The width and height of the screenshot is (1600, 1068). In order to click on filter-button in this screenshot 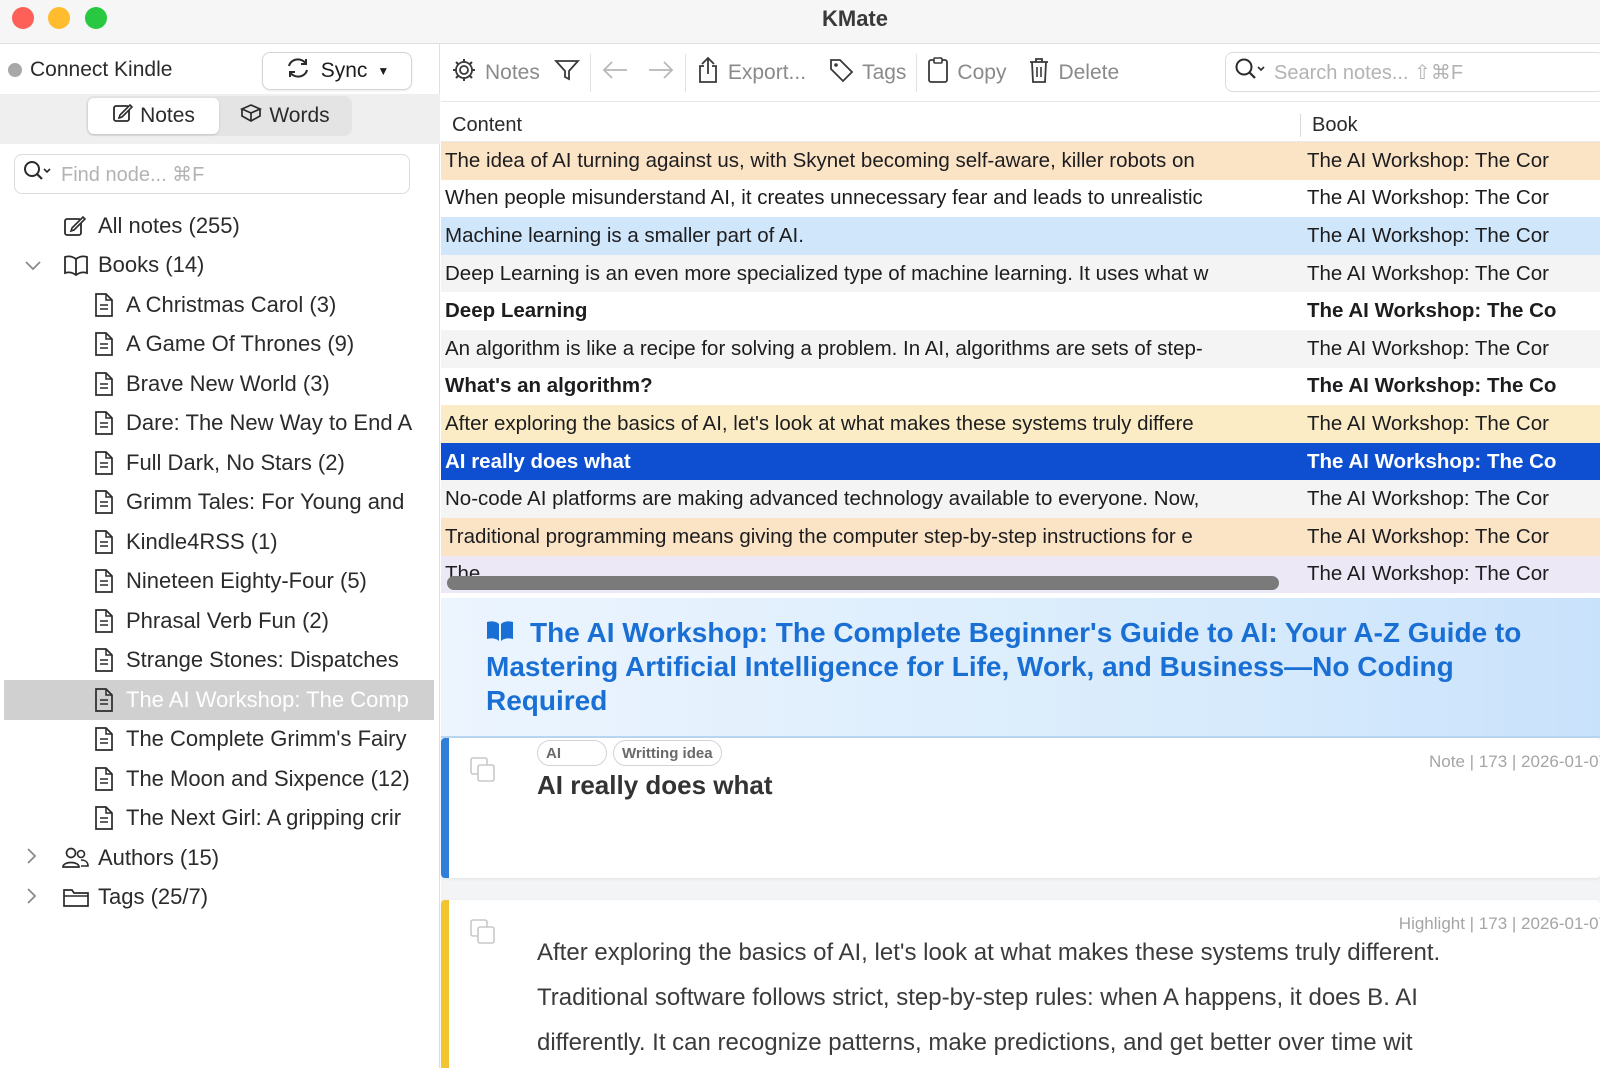, I will do `click(566, 72)`.